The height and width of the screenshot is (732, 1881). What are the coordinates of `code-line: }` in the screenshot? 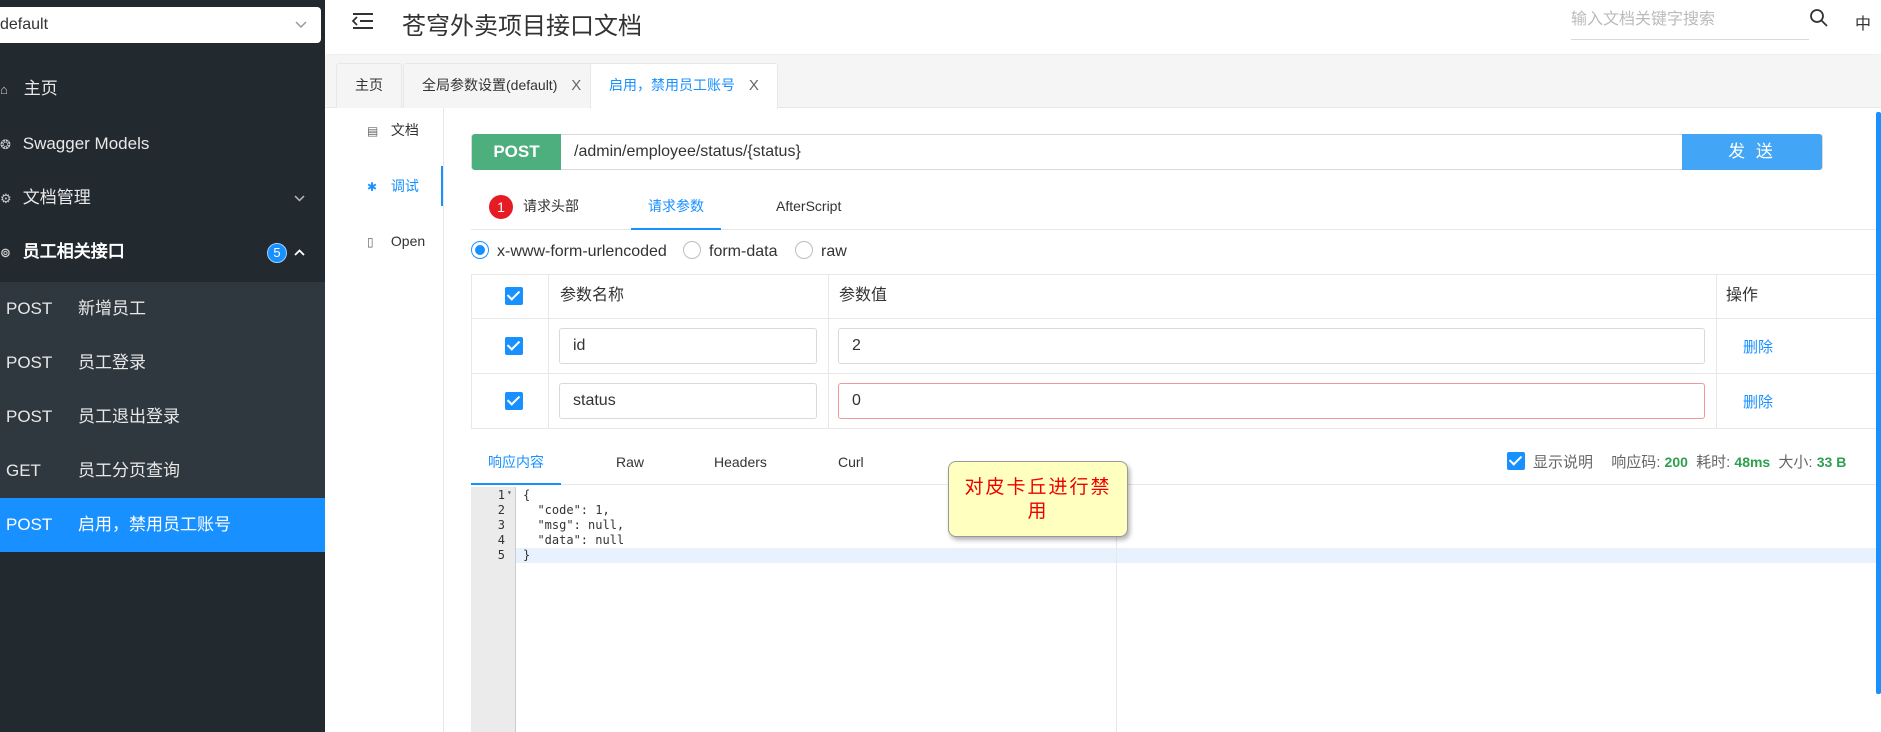 It's located at (527, 555).